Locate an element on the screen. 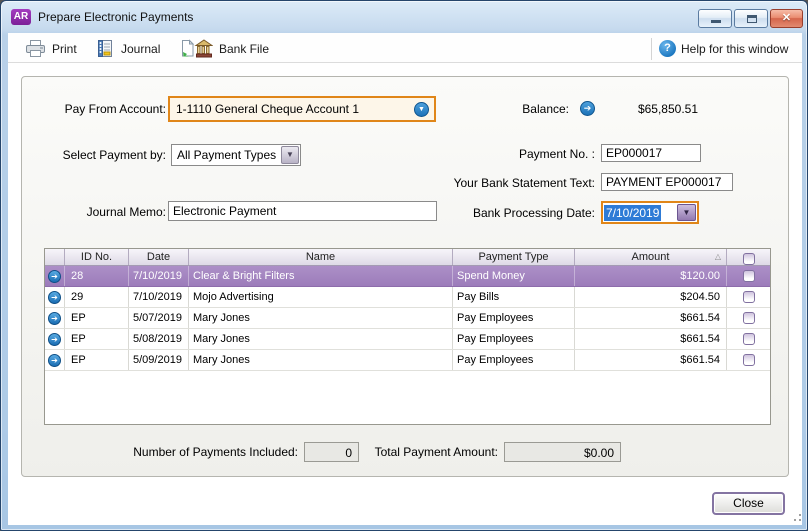  header-arrow-column is located at coordinates (55, 257).